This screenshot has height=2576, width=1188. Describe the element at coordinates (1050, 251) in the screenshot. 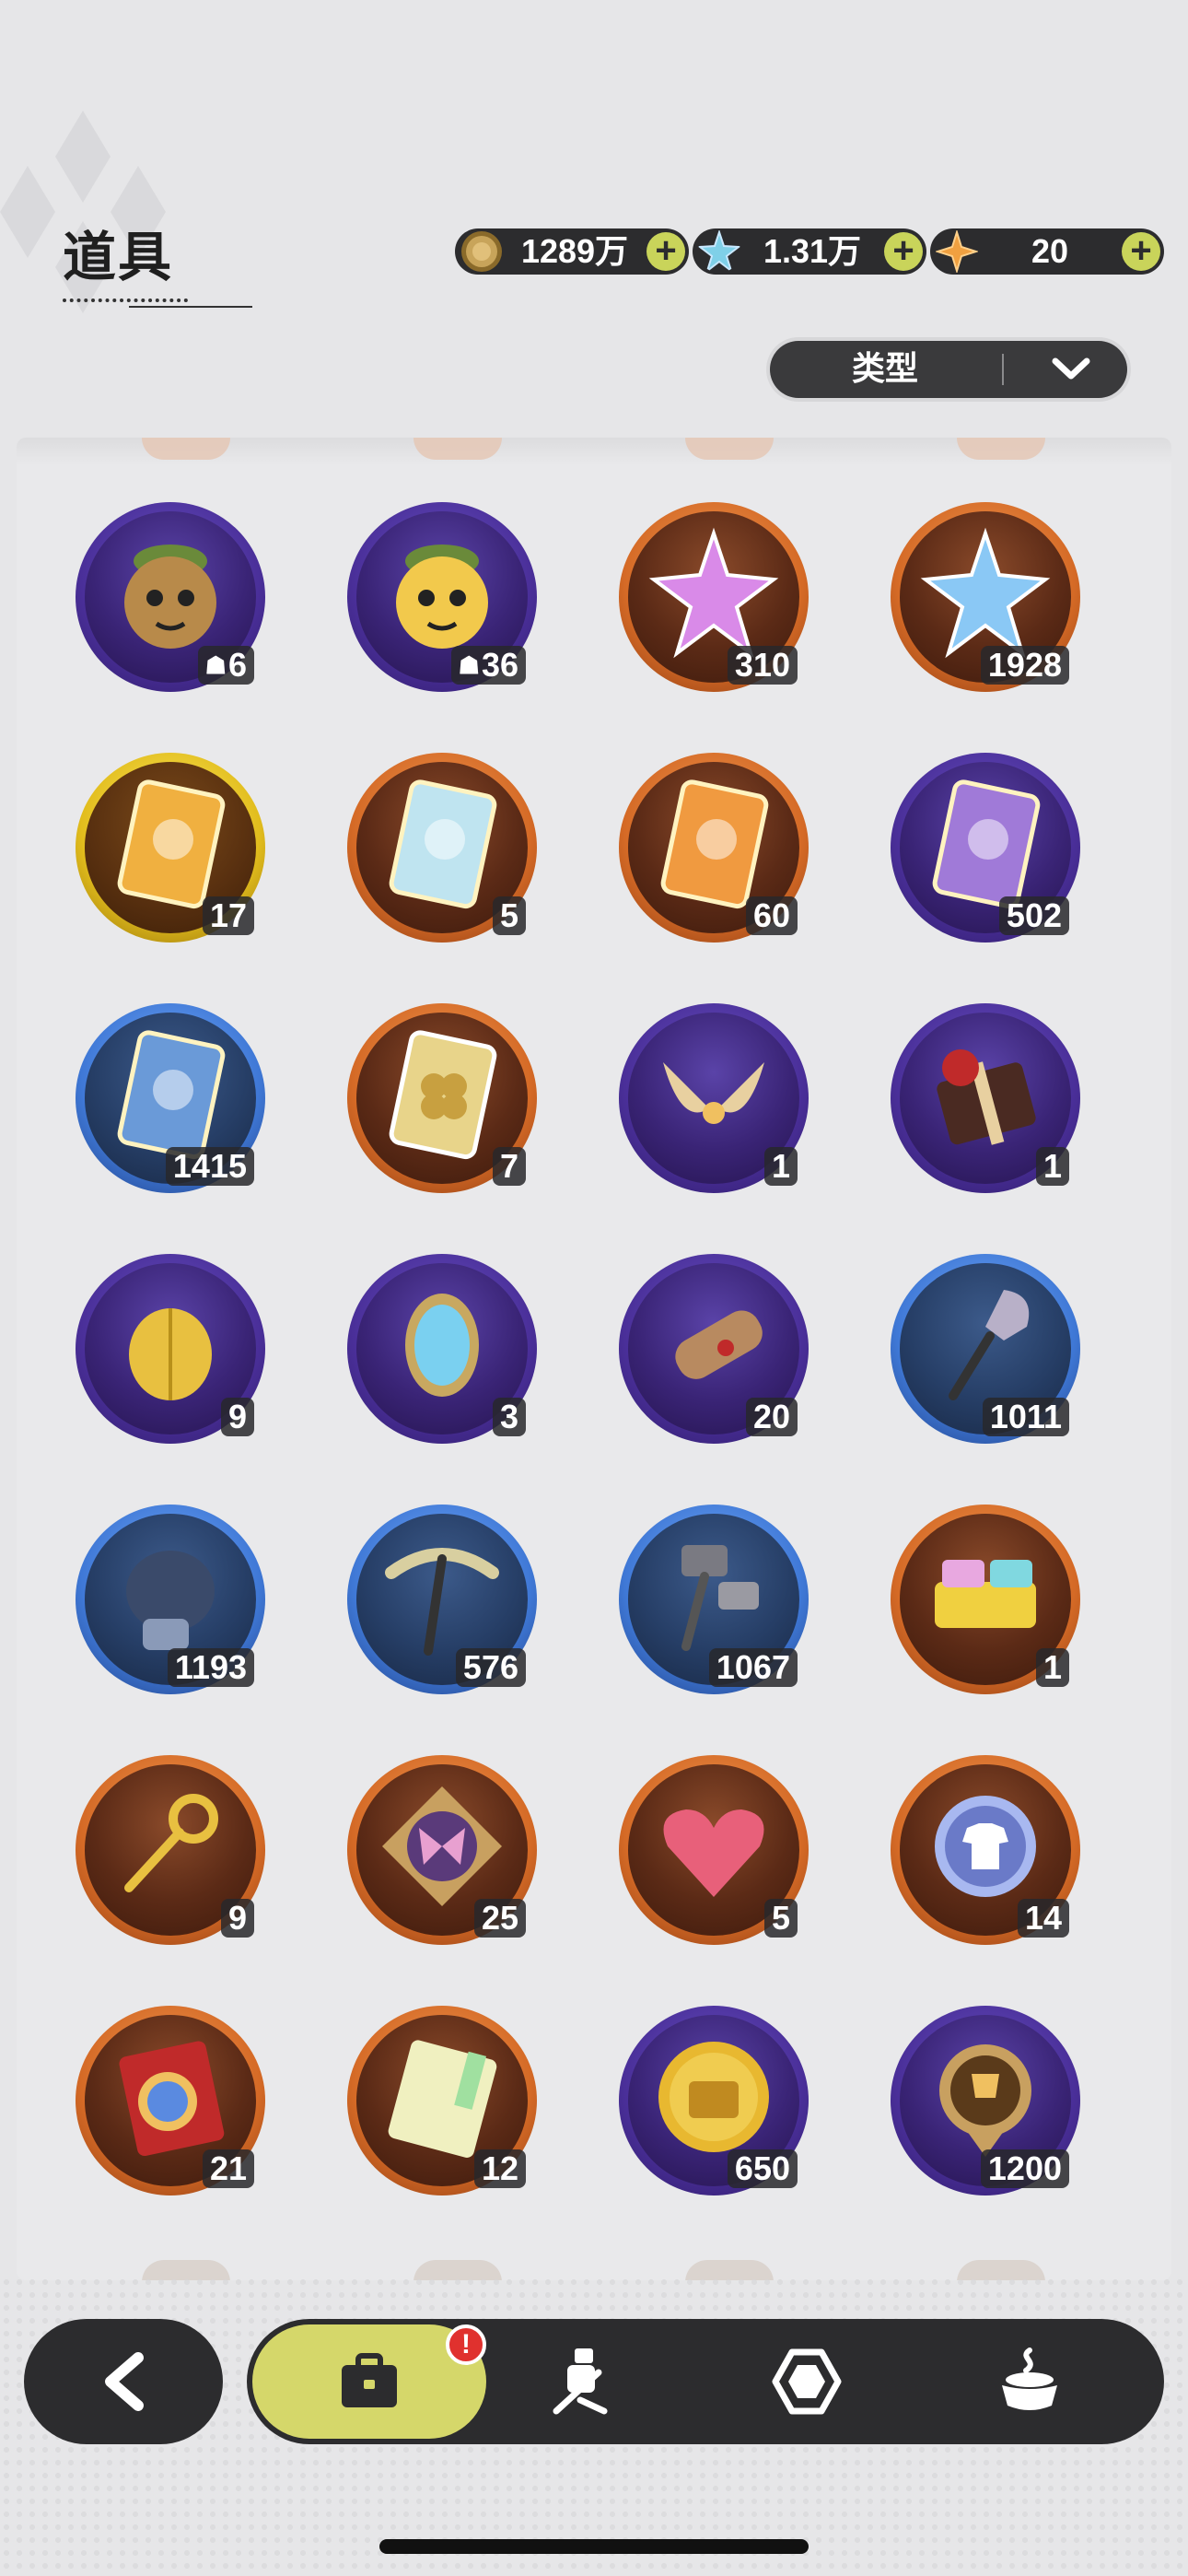

I see `star-amount: 20` at that location.